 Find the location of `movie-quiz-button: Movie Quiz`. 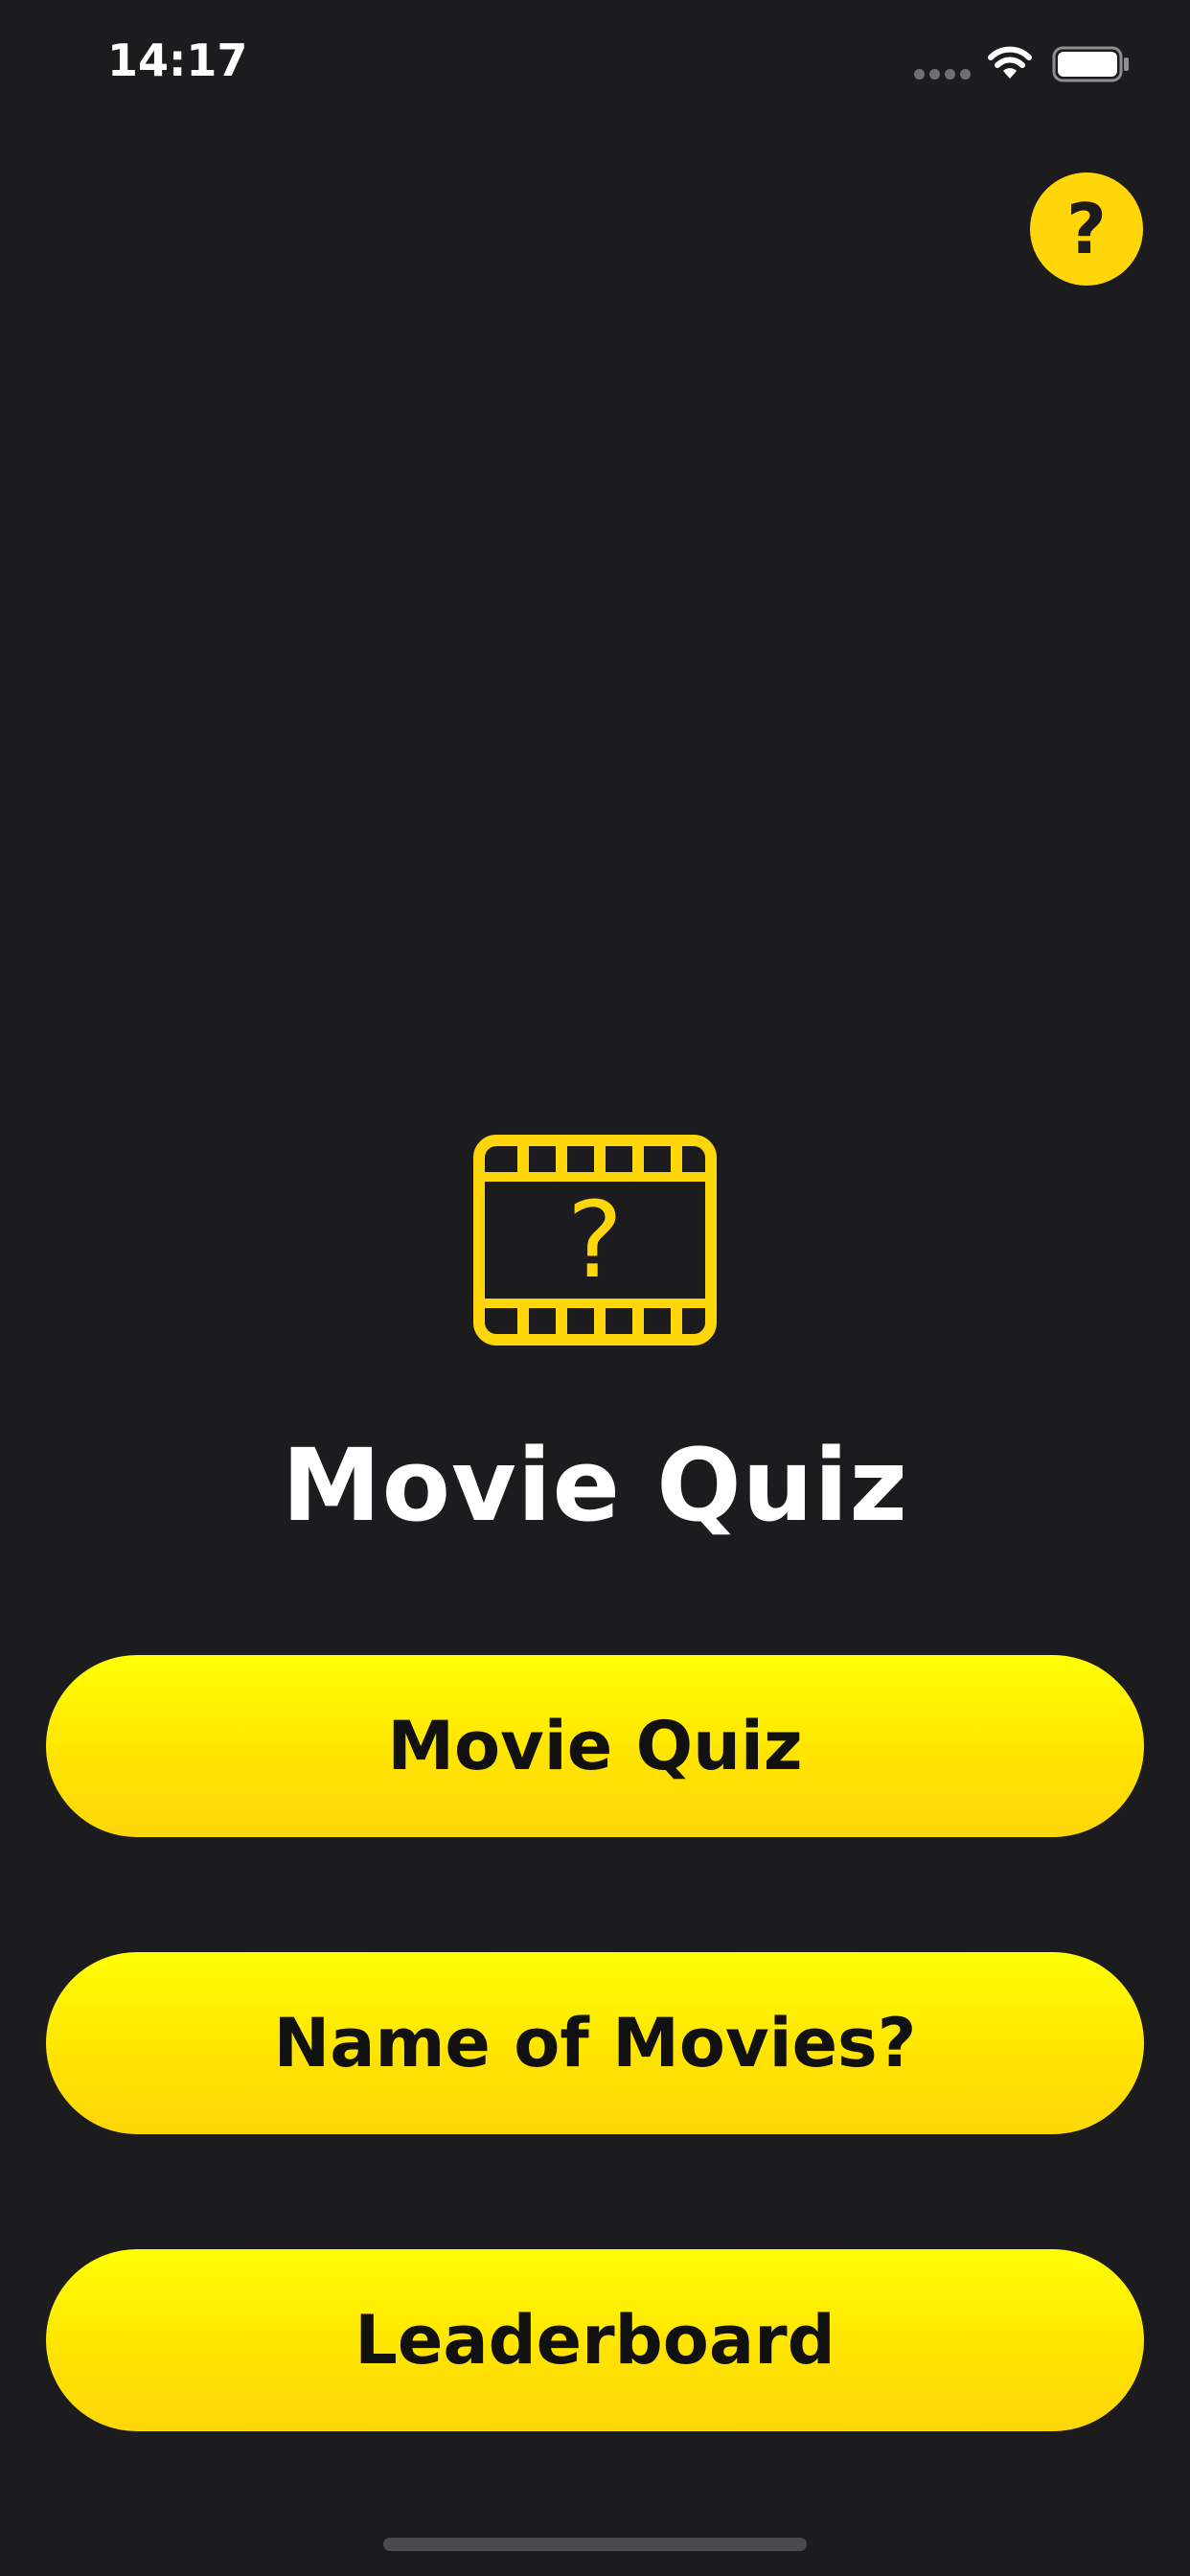

movie-quiz-button: Movie Quiz is located at coordinates (595, 1746).